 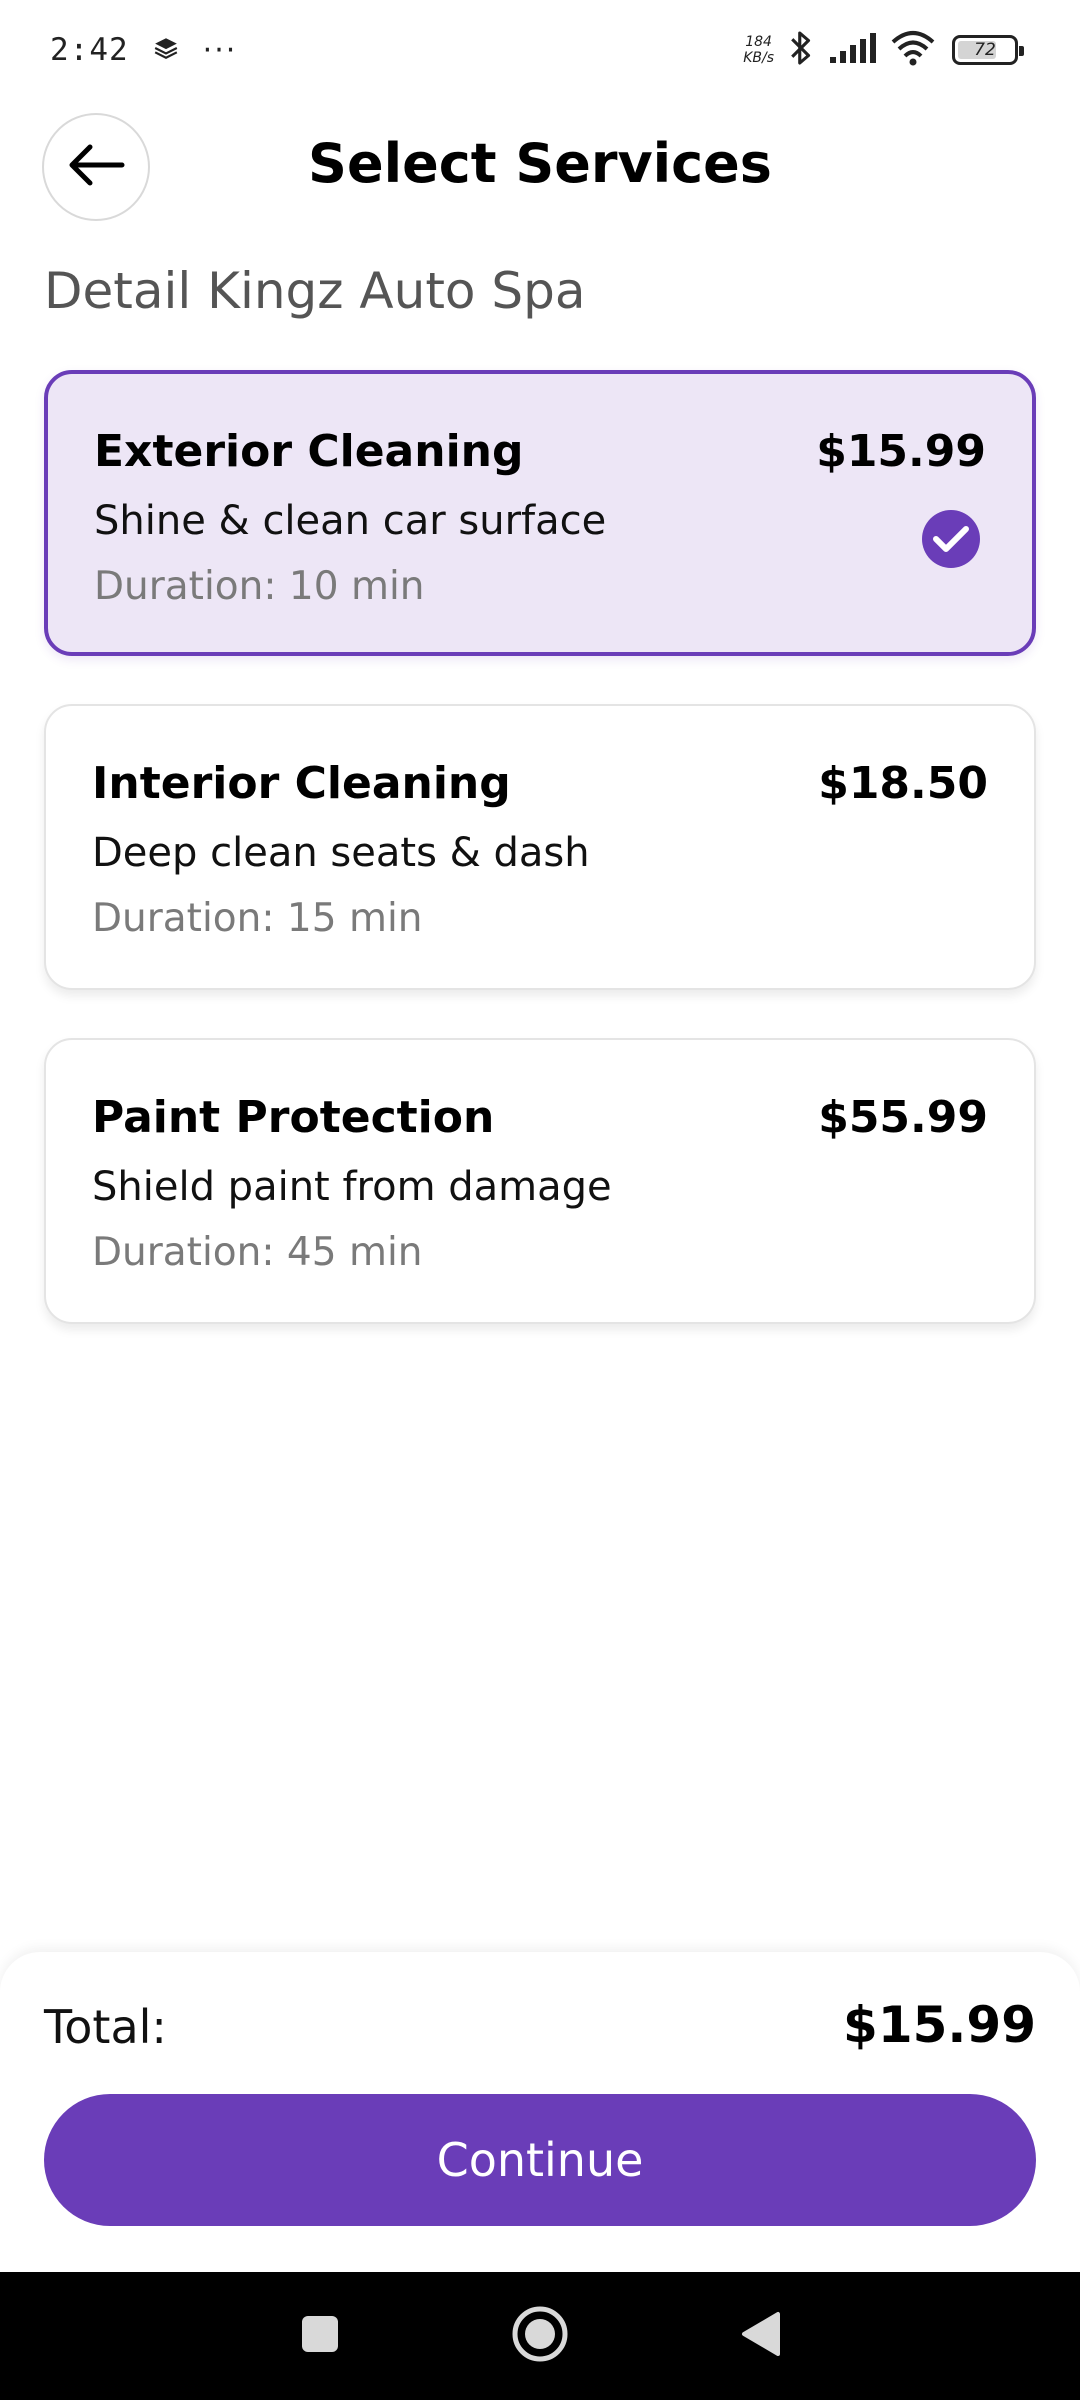 What do you see at coordinates (89, 50) in the screenshot?
I see `status-time: 2:42` at bounding box center [89, 50].